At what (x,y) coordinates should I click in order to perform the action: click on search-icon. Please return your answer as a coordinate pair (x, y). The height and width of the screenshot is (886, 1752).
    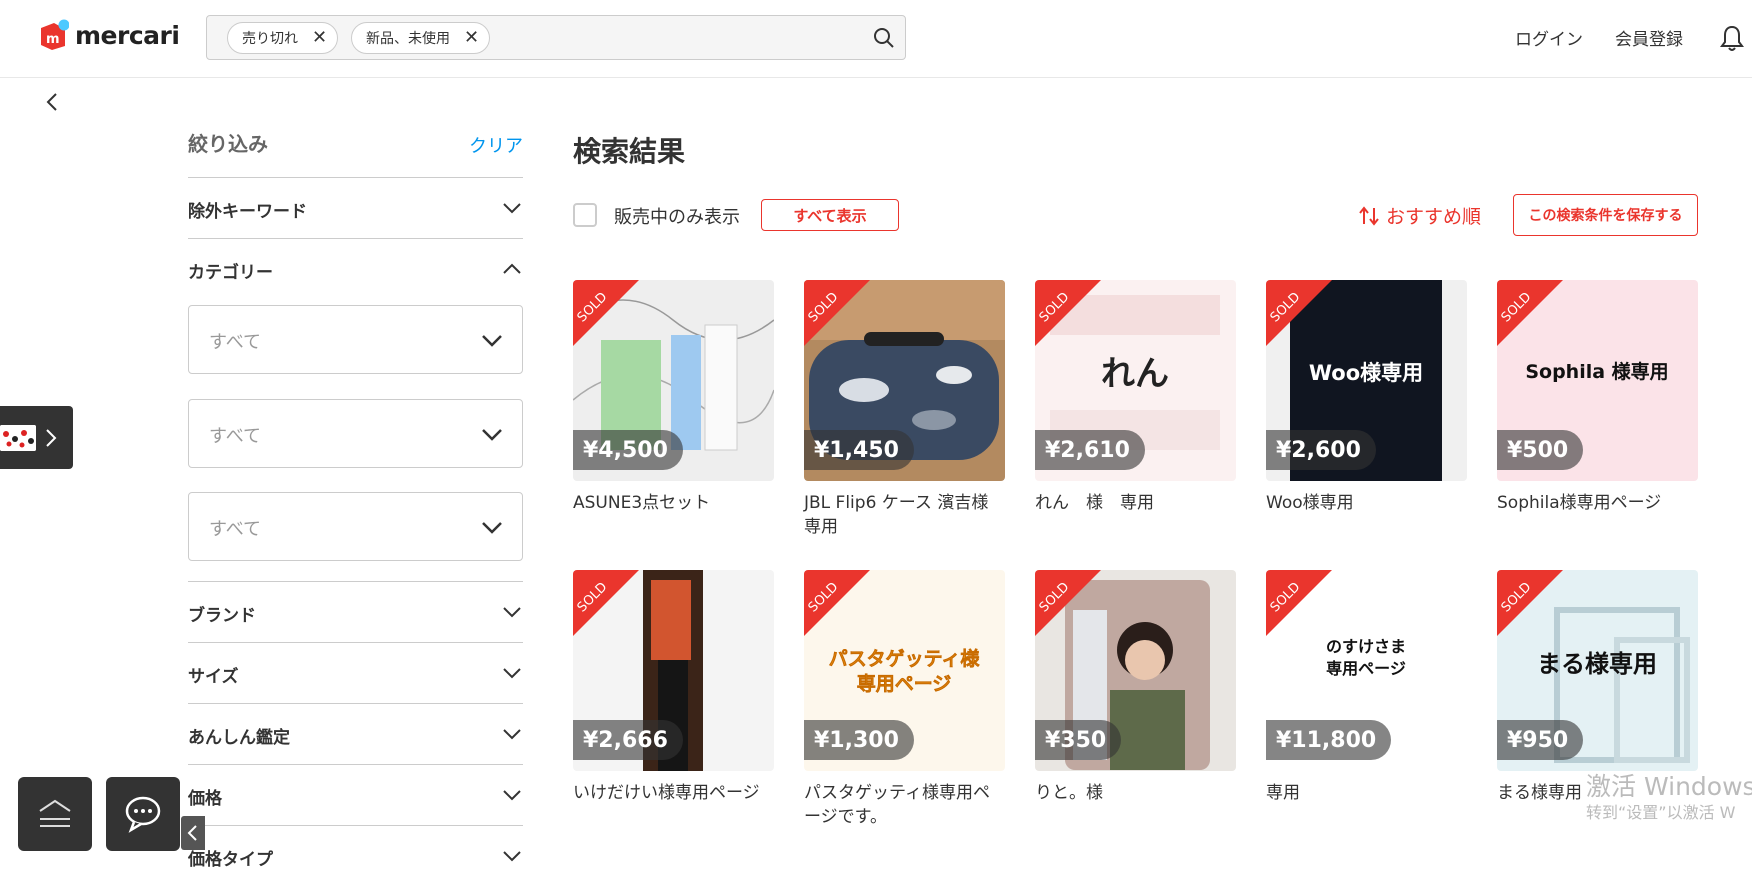
    Looking at the image, I should click on (884, 38).